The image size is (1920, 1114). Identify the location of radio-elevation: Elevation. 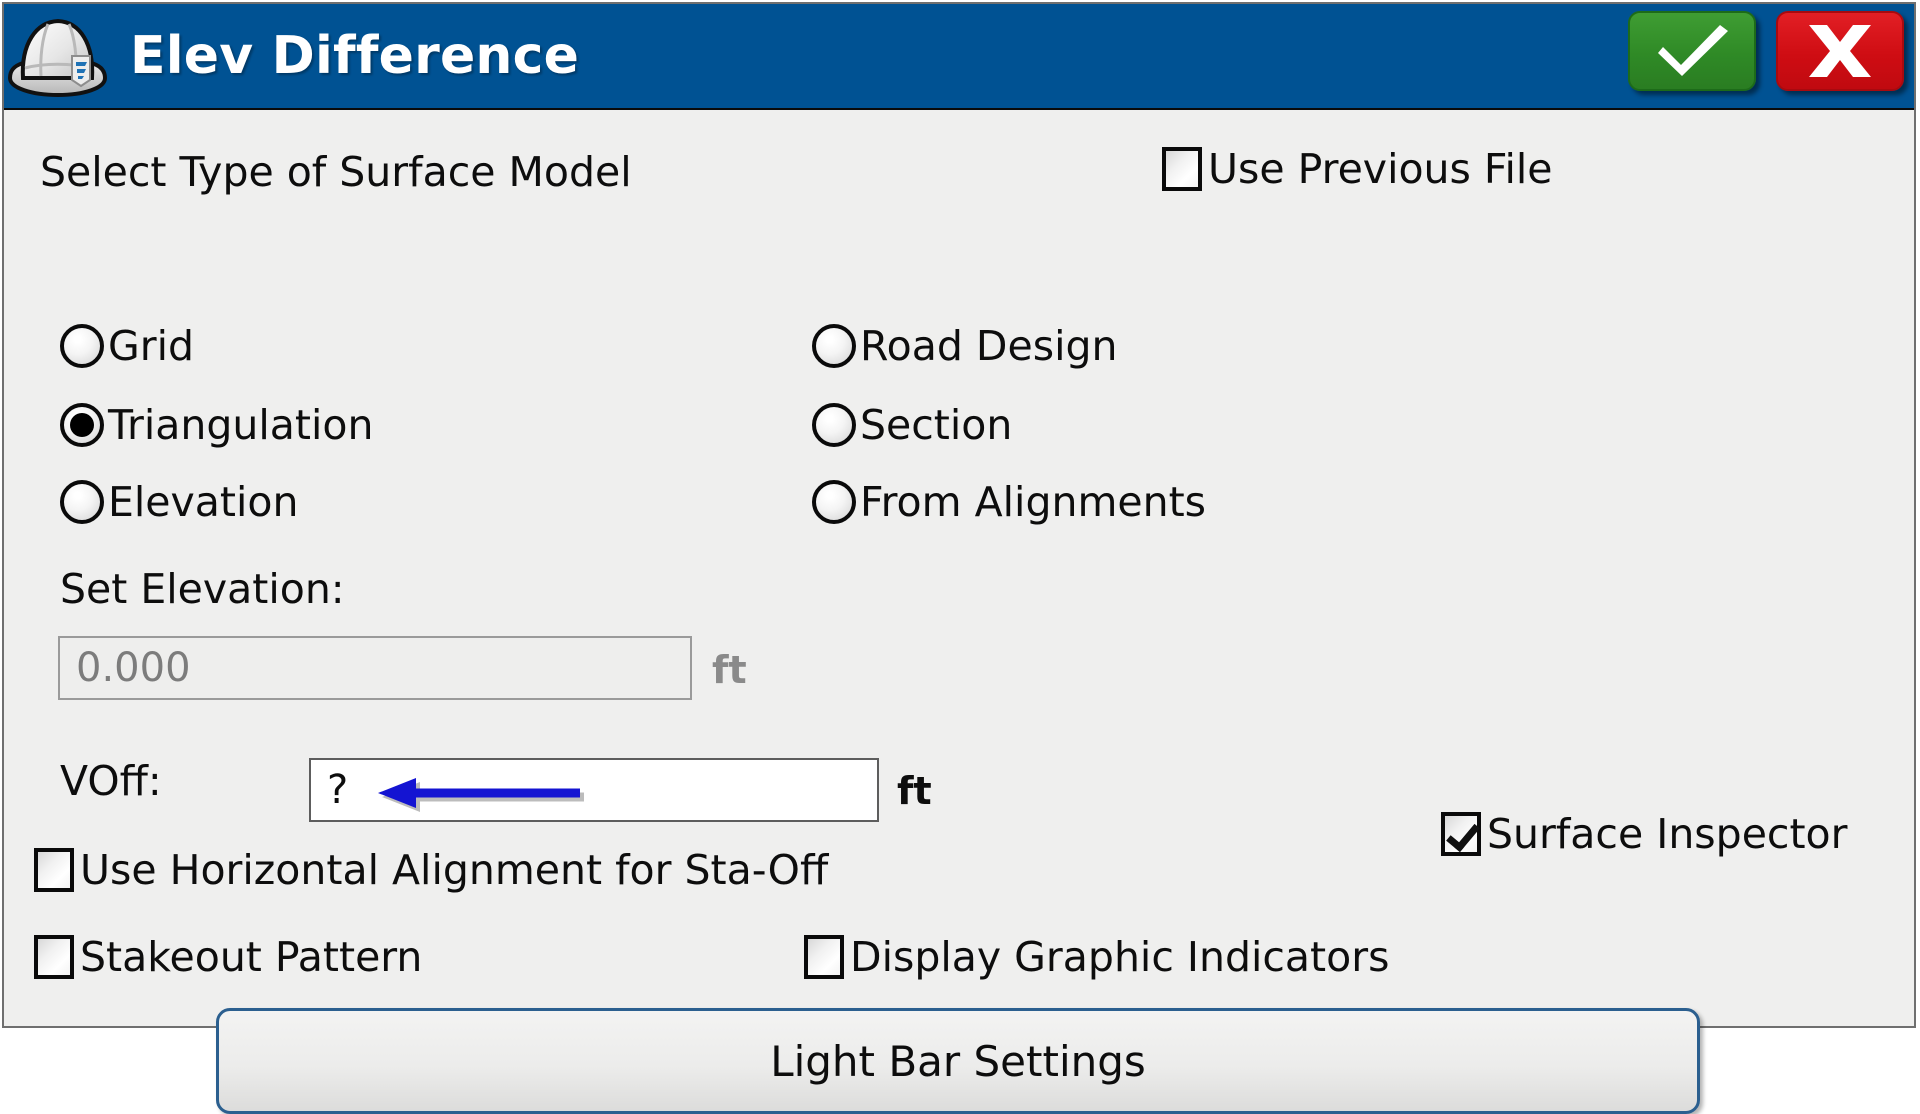
(179, 502).